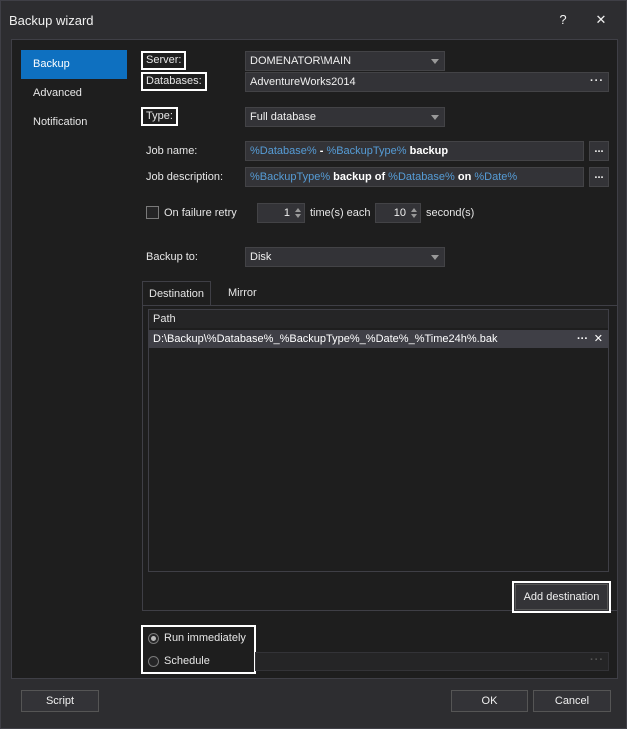 This screenshot has height=729, width=627. Describe the element at coordinates (572, 701) in the screenshot. I see `cancel-button: Cancel` at that location.